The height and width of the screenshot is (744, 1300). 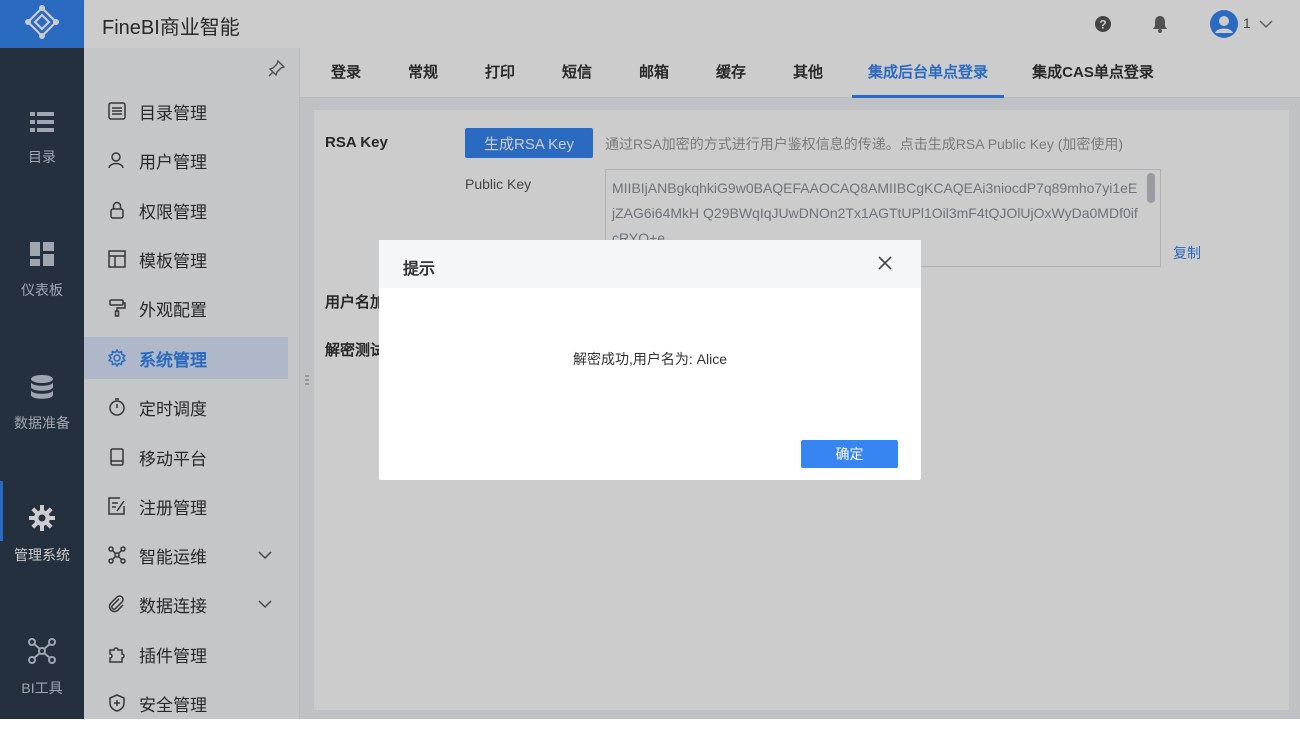 I want to click on close-icon, so click(x=885, y=263).